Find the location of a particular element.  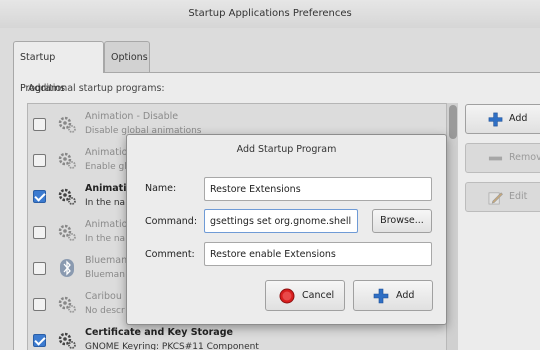

remove-button: Remove is located at coordinates (502, 158).